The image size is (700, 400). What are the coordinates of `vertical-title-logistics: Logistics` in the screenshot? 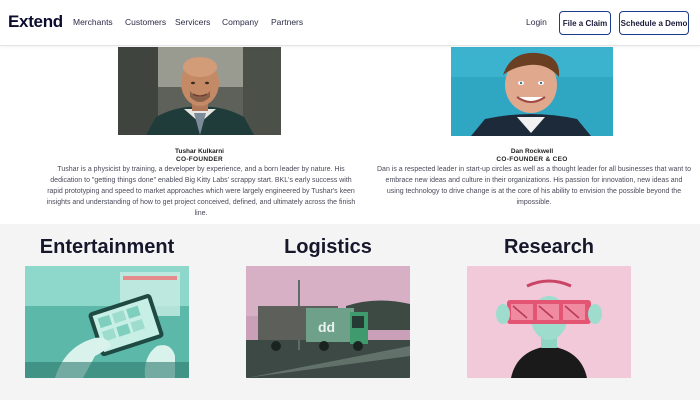 It's located at (328, 247).